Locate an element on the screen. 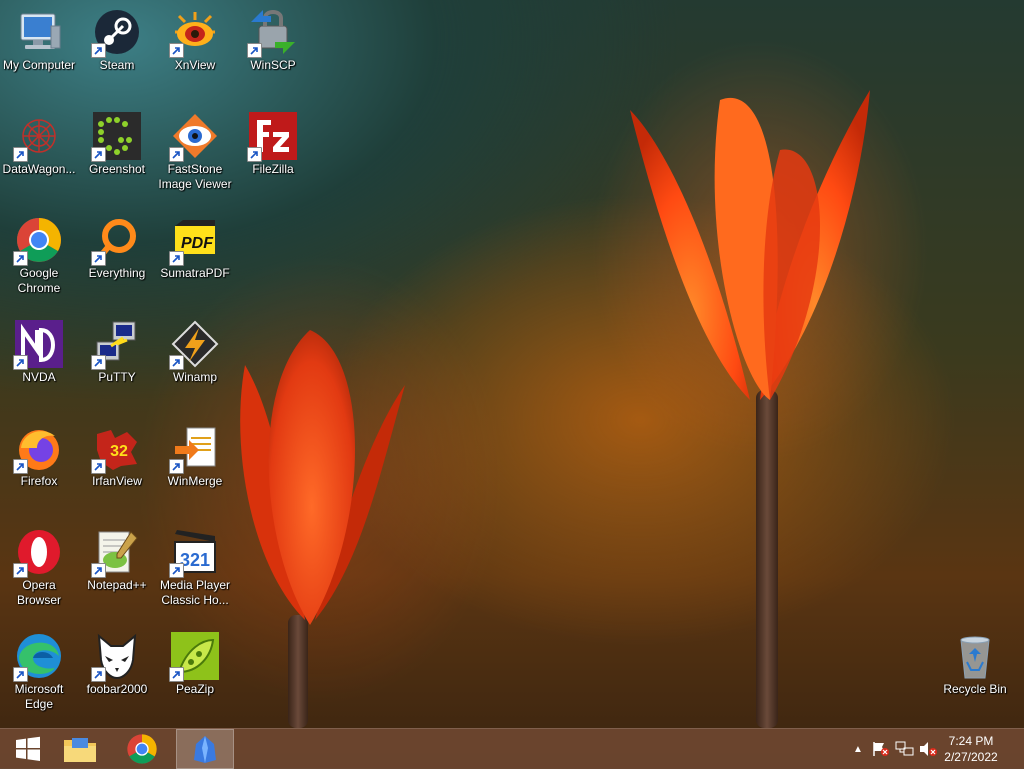 This screenshot has width=1024, height=769. desktop-icon-sumatrapdf: PDF SumatraPDF is located at coordinates (195, 256).